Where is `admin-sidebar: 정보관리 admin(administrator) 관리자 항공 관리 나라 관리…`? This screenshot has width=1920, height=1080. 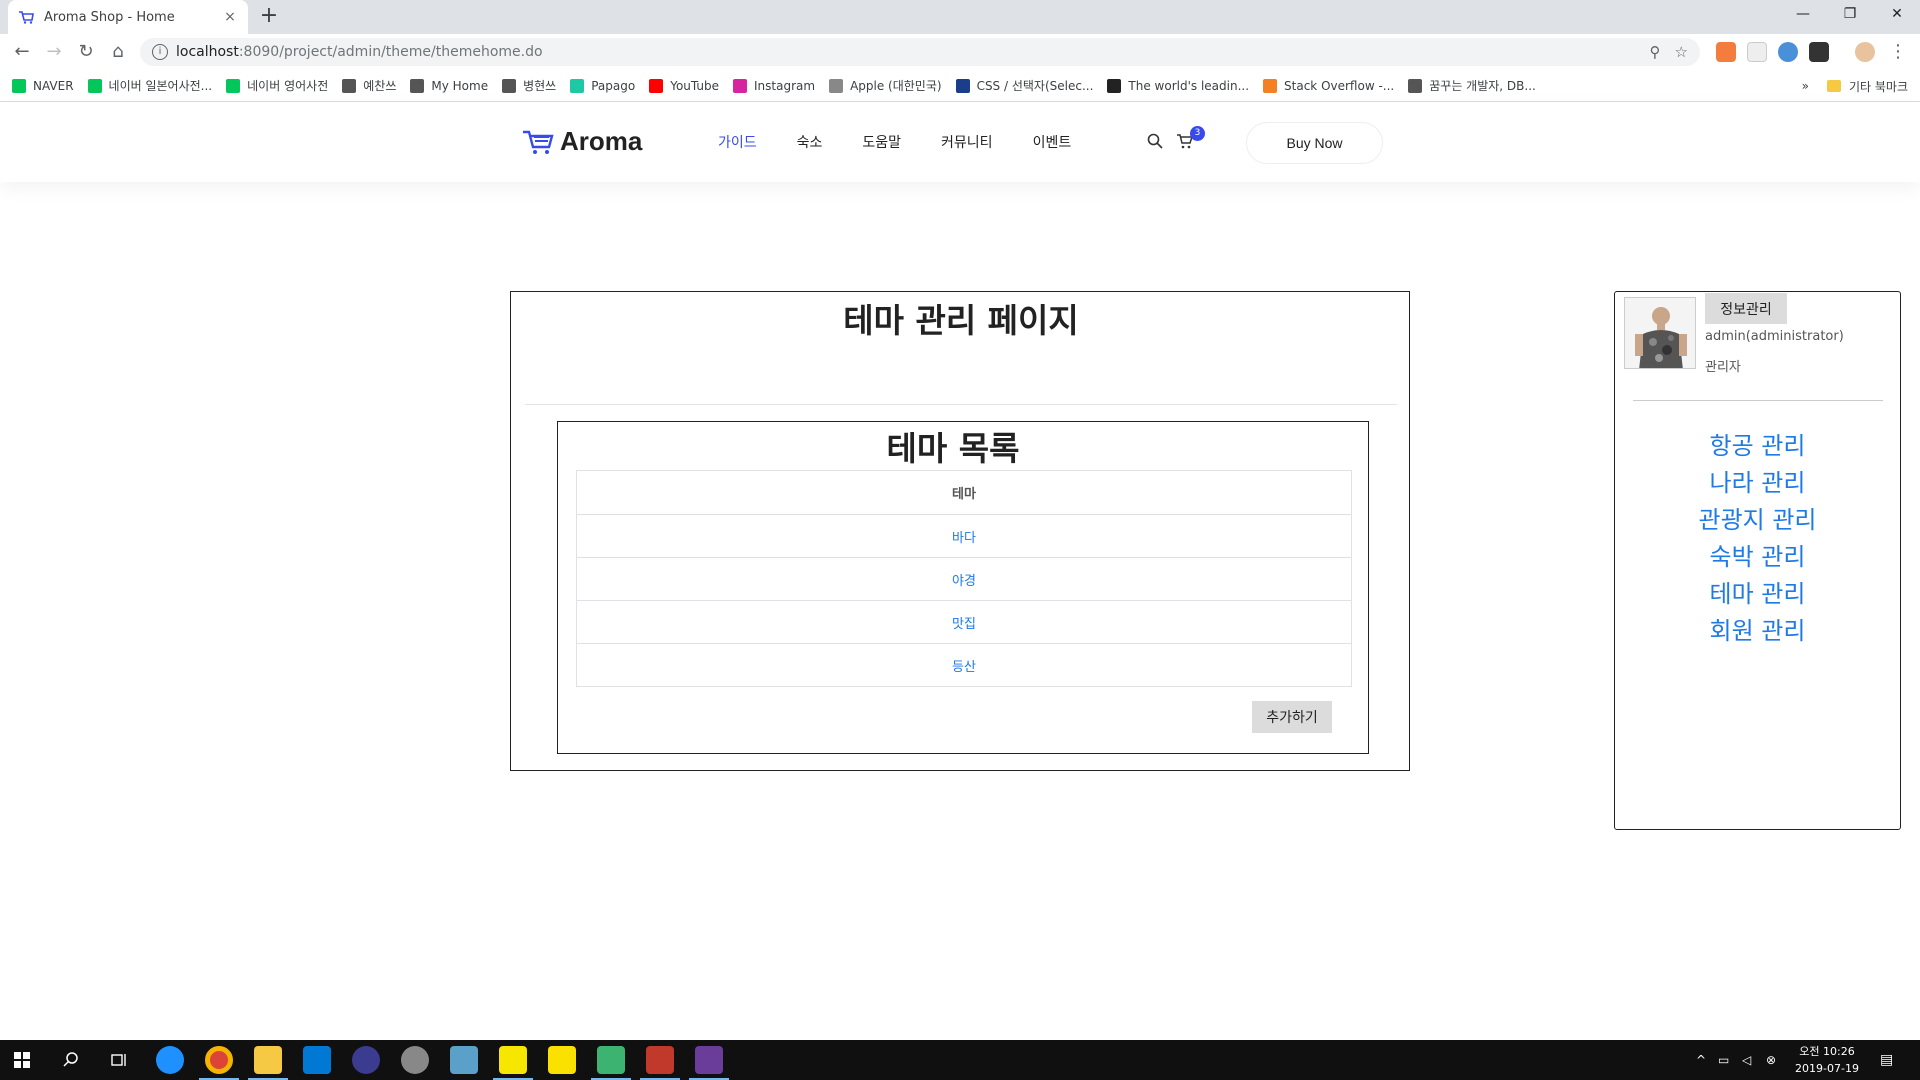
admin-sidebar: 정보관리 admin(administrator) 관리자 항공 관리 나라 관리… is located at coordinates (1757, 560).